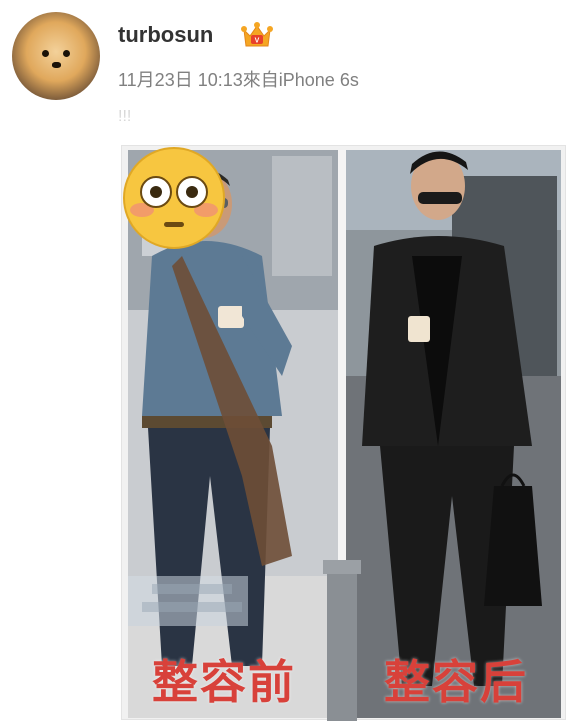 Image resolution: width=570 pixels, height=723 pixels. I want to click on flushed-face-emoji, so click(174, 198).